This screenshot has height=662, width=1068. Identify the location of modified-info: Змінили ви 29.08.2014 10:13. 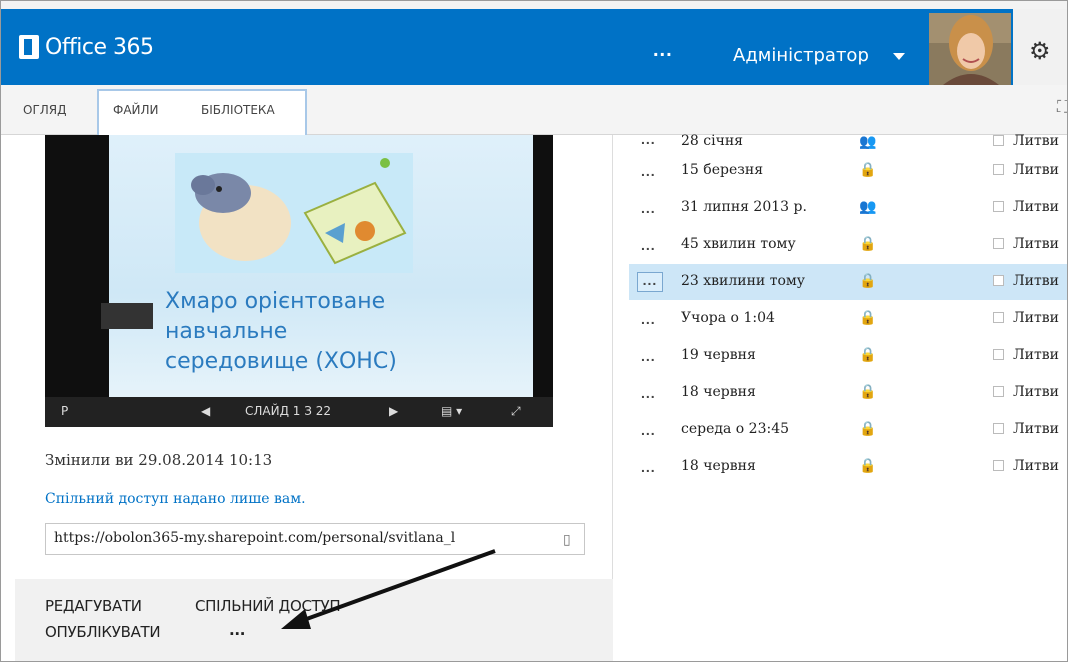
(159, 460).